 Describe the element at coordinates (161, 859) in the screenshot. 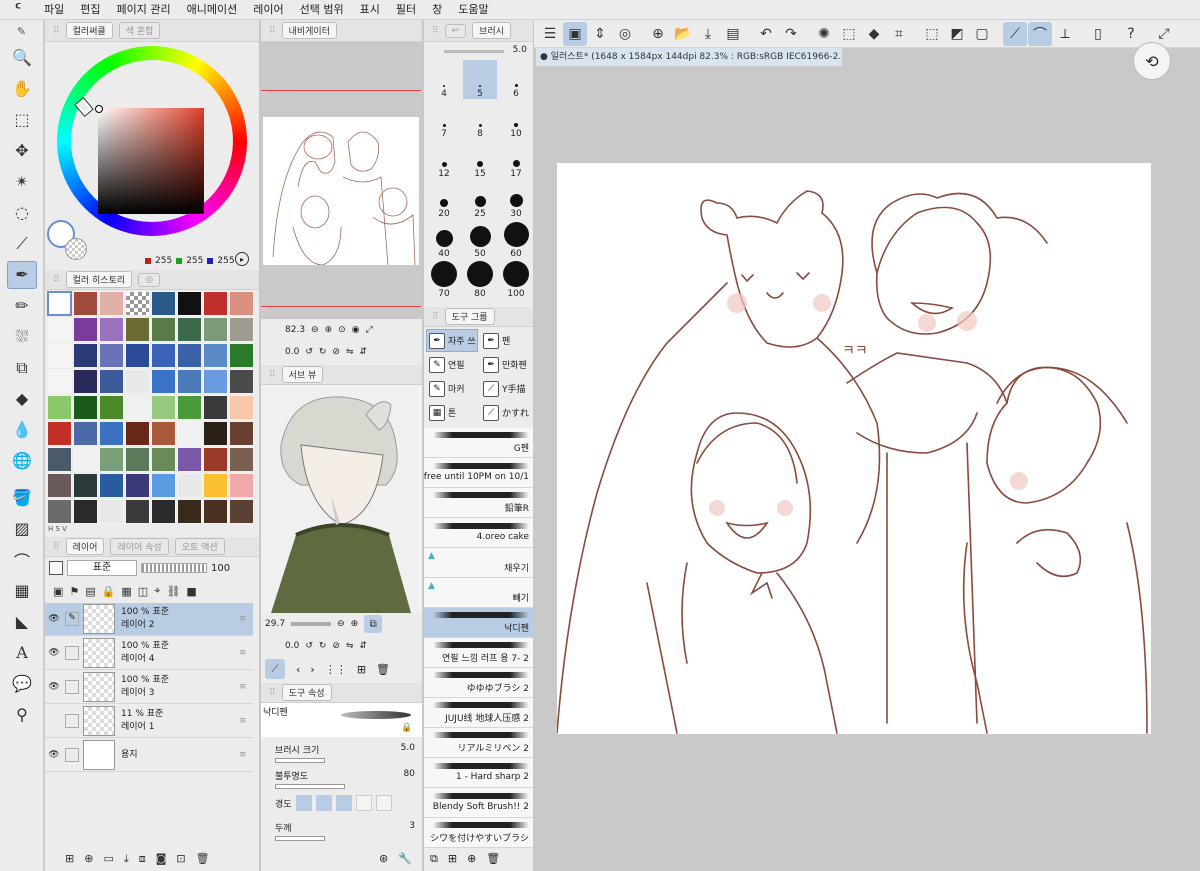

I see `create-mask-icon: ◙` at that location.